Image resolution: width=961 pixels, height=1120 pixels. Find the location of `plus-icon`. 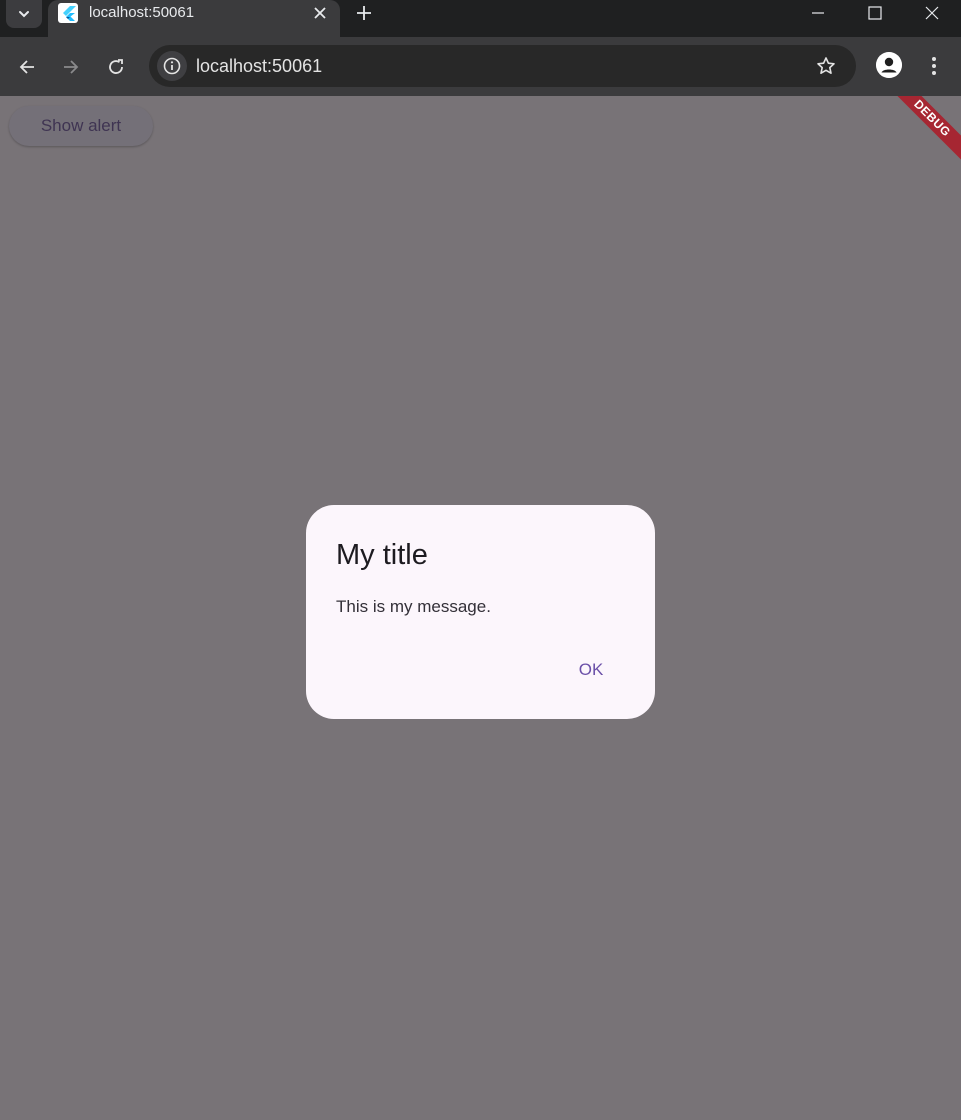

plus-icon is located at coordinates (364, 13).